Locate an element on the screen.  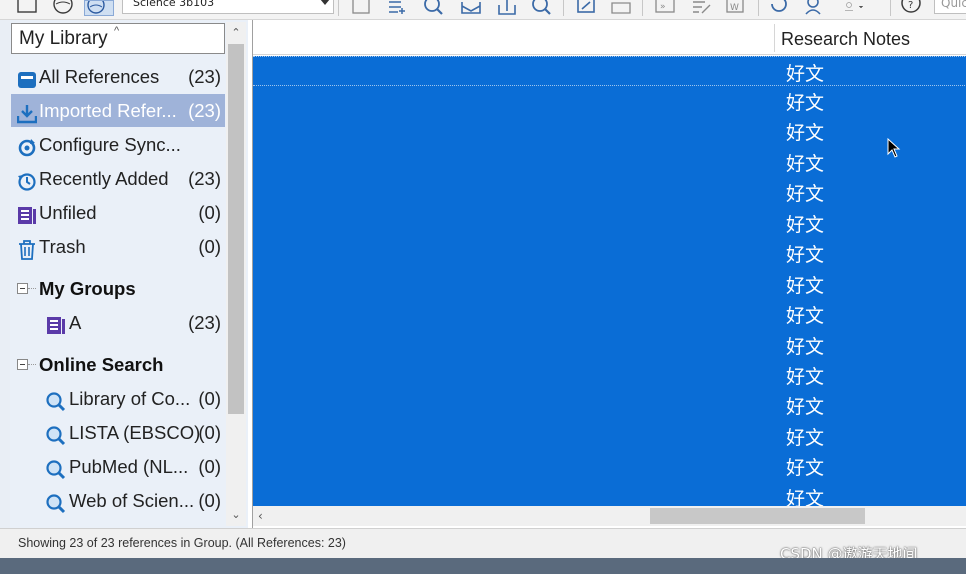
imported-references-icon is located at coordinates (27, 112).